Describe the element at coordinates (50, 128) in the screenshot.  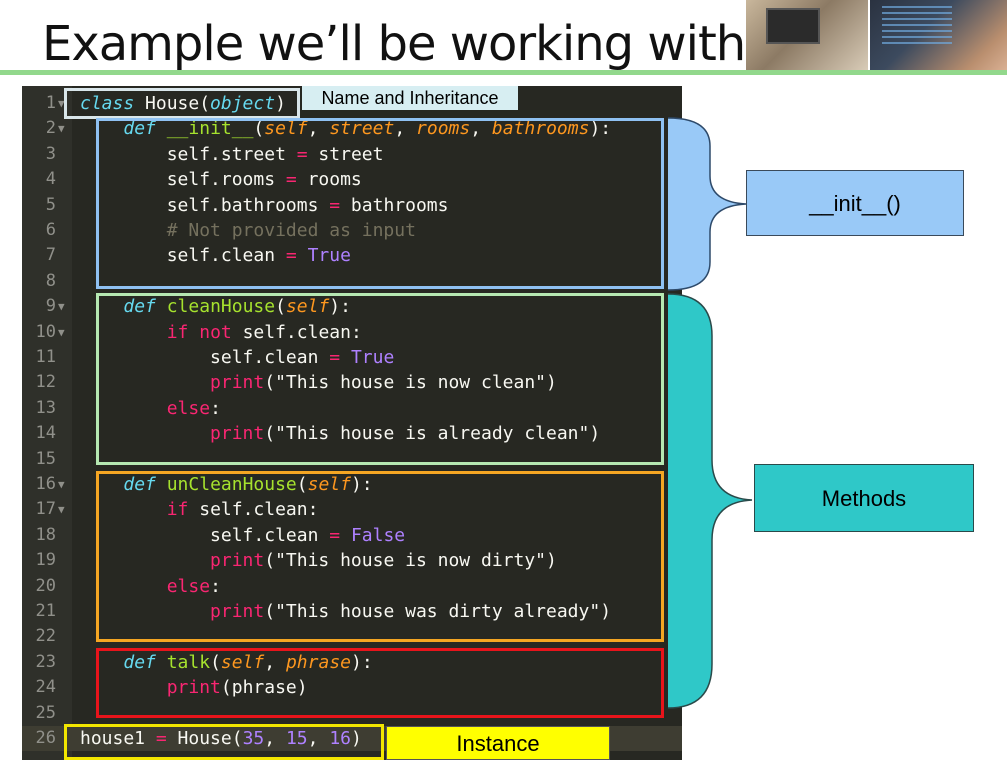
I see `line-number: 2` at that location.